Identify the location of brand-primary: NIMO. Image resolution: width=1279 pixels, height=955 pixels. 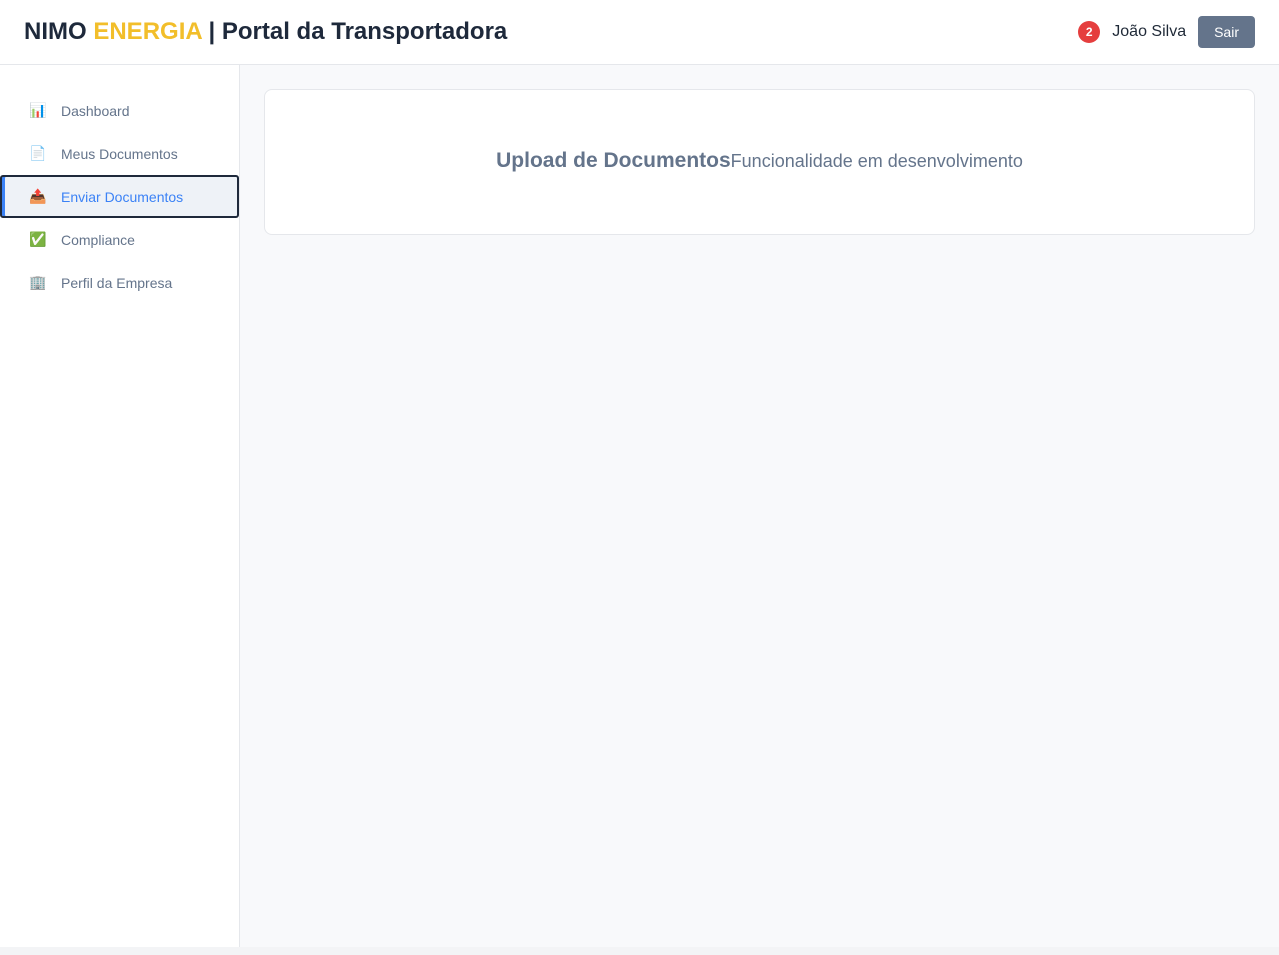
(55, 31).